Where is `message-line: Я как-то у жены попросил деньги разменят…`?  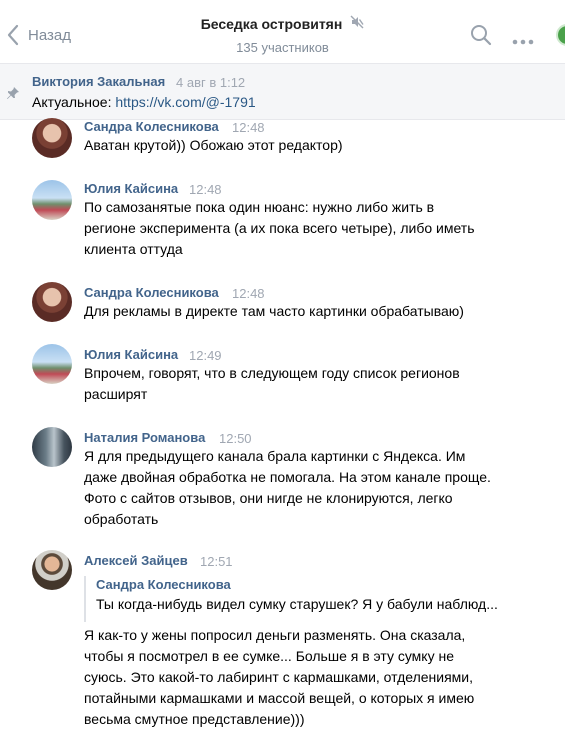 message-line: Я как-то у жены попросил деньги разменят… is located at coordinates (275, 635).